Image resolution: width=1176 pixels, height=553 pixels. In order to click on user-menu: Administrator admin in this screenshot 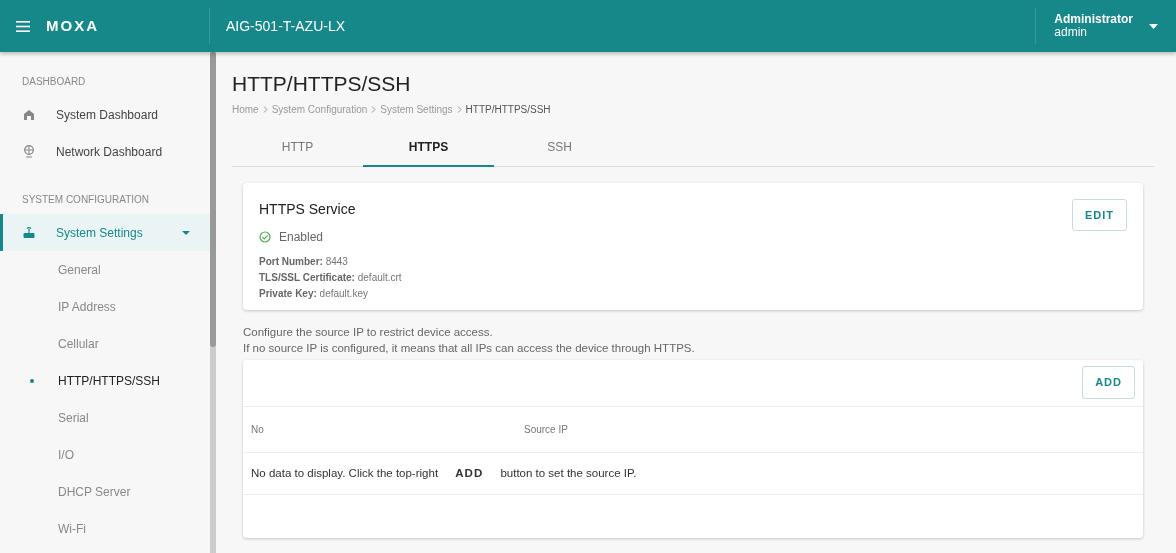, I will do `click(1105, 26)`.